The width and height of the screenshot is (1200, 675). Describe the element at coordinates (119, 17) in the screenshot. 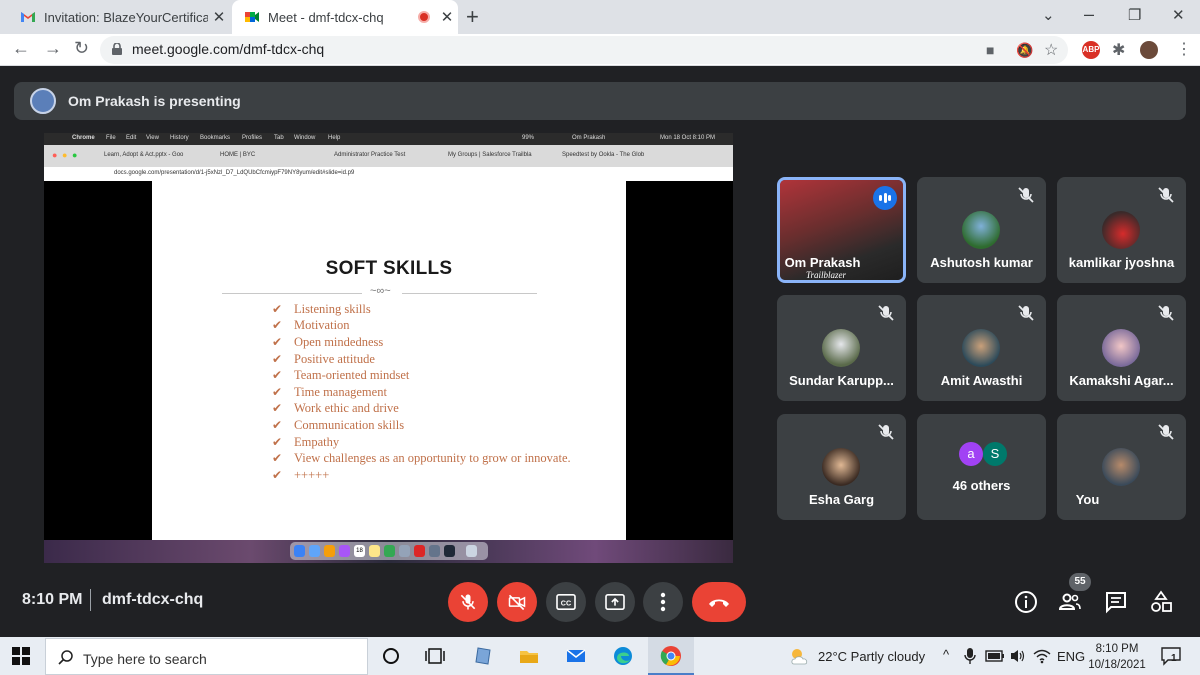

I see `tab-gmail-invitation: Invitation: BlazeYourCertification ✕` at that location.